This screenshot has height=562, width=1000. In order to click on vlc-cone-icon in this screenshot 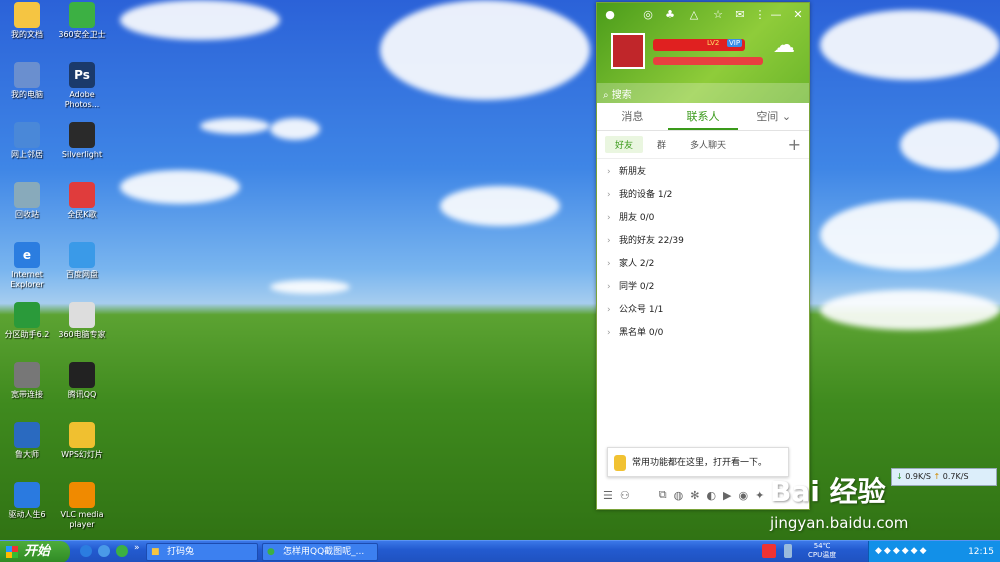, I will do `click(82, 495)`.